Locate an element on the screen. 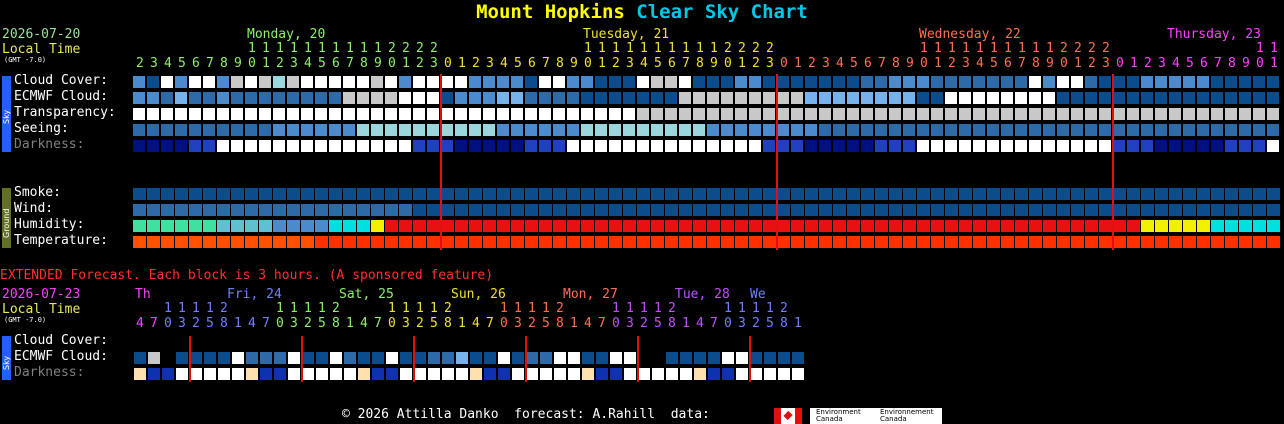 Image resolution: width=1284 pixels, height=424 pixels. day-label-thursday: Thursday, 23 is located at coordinates (1214, 34).